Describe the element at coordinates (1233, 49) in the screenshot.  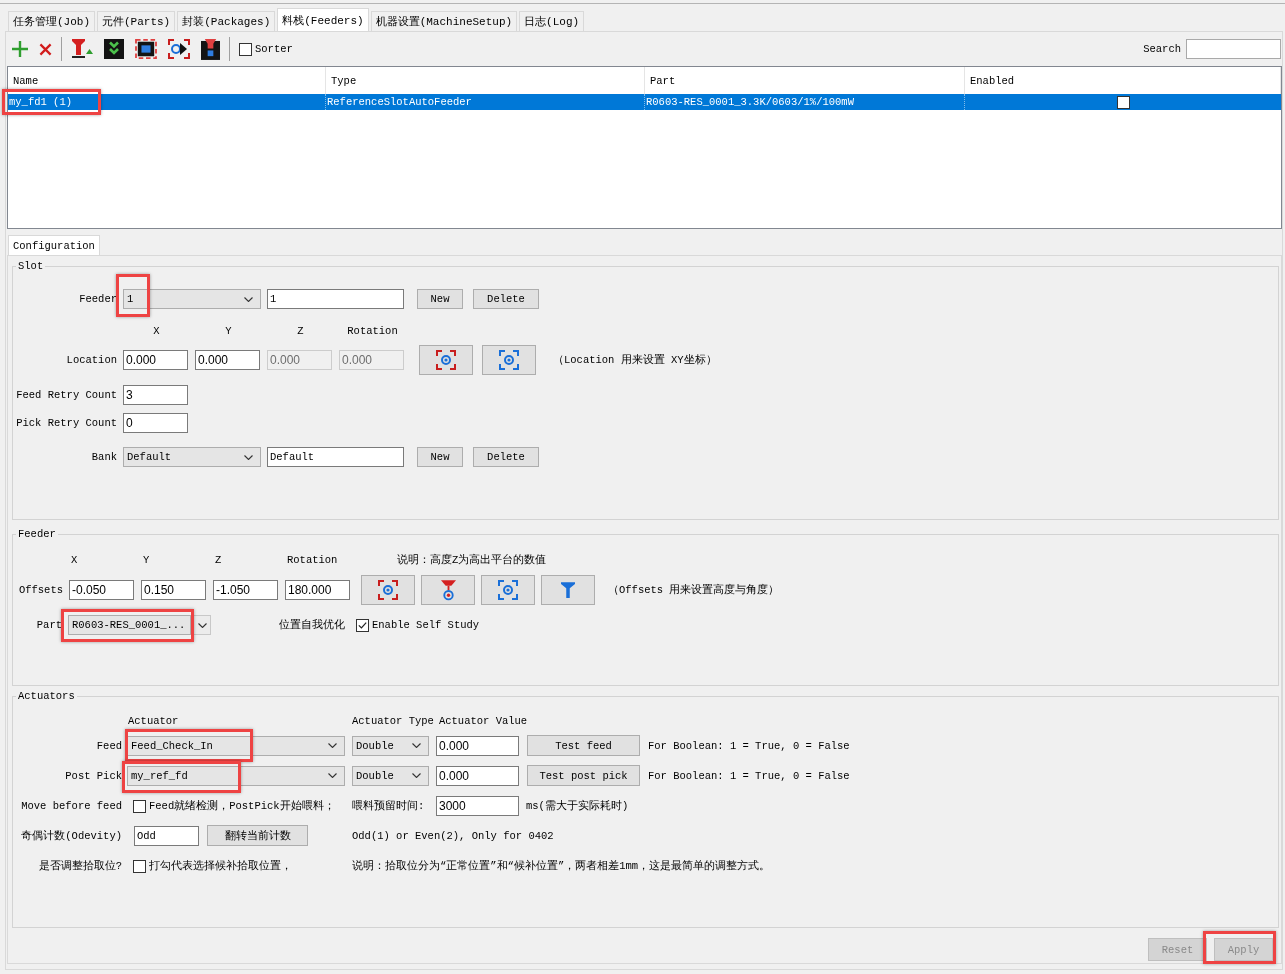
I see `search-field` at that location.